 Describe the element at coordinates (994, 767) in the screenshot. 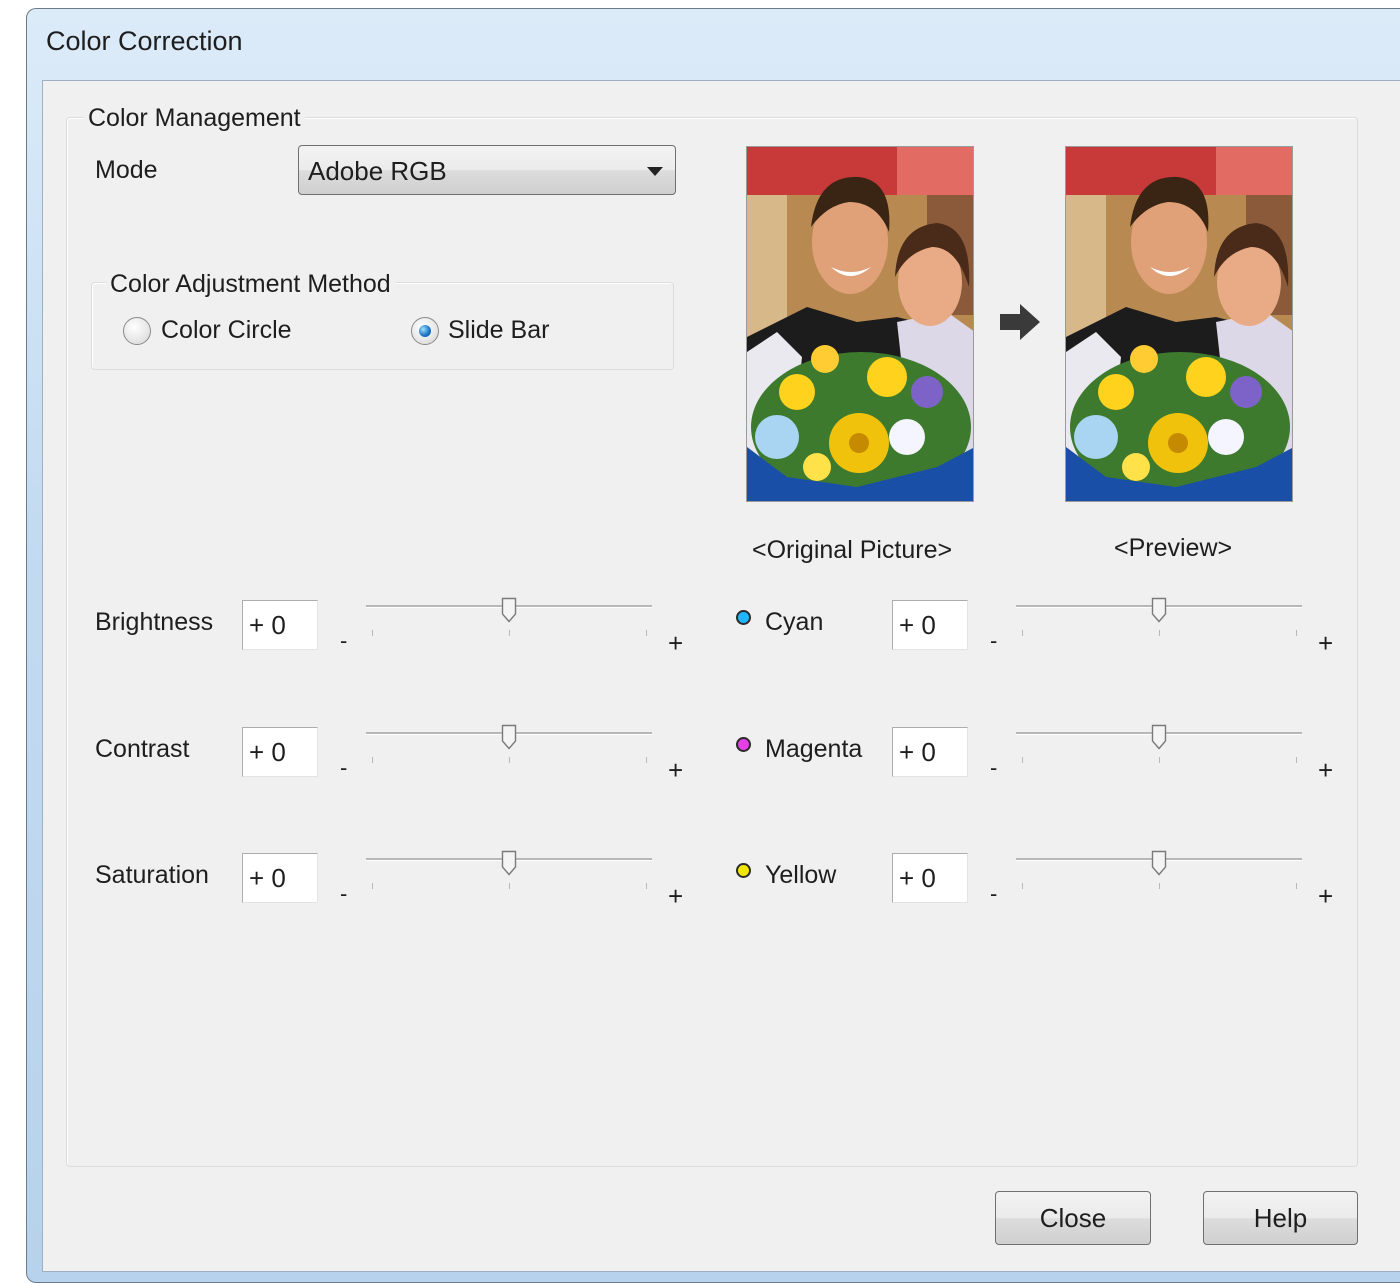

I see `magenta-minus-label: -` at that location.